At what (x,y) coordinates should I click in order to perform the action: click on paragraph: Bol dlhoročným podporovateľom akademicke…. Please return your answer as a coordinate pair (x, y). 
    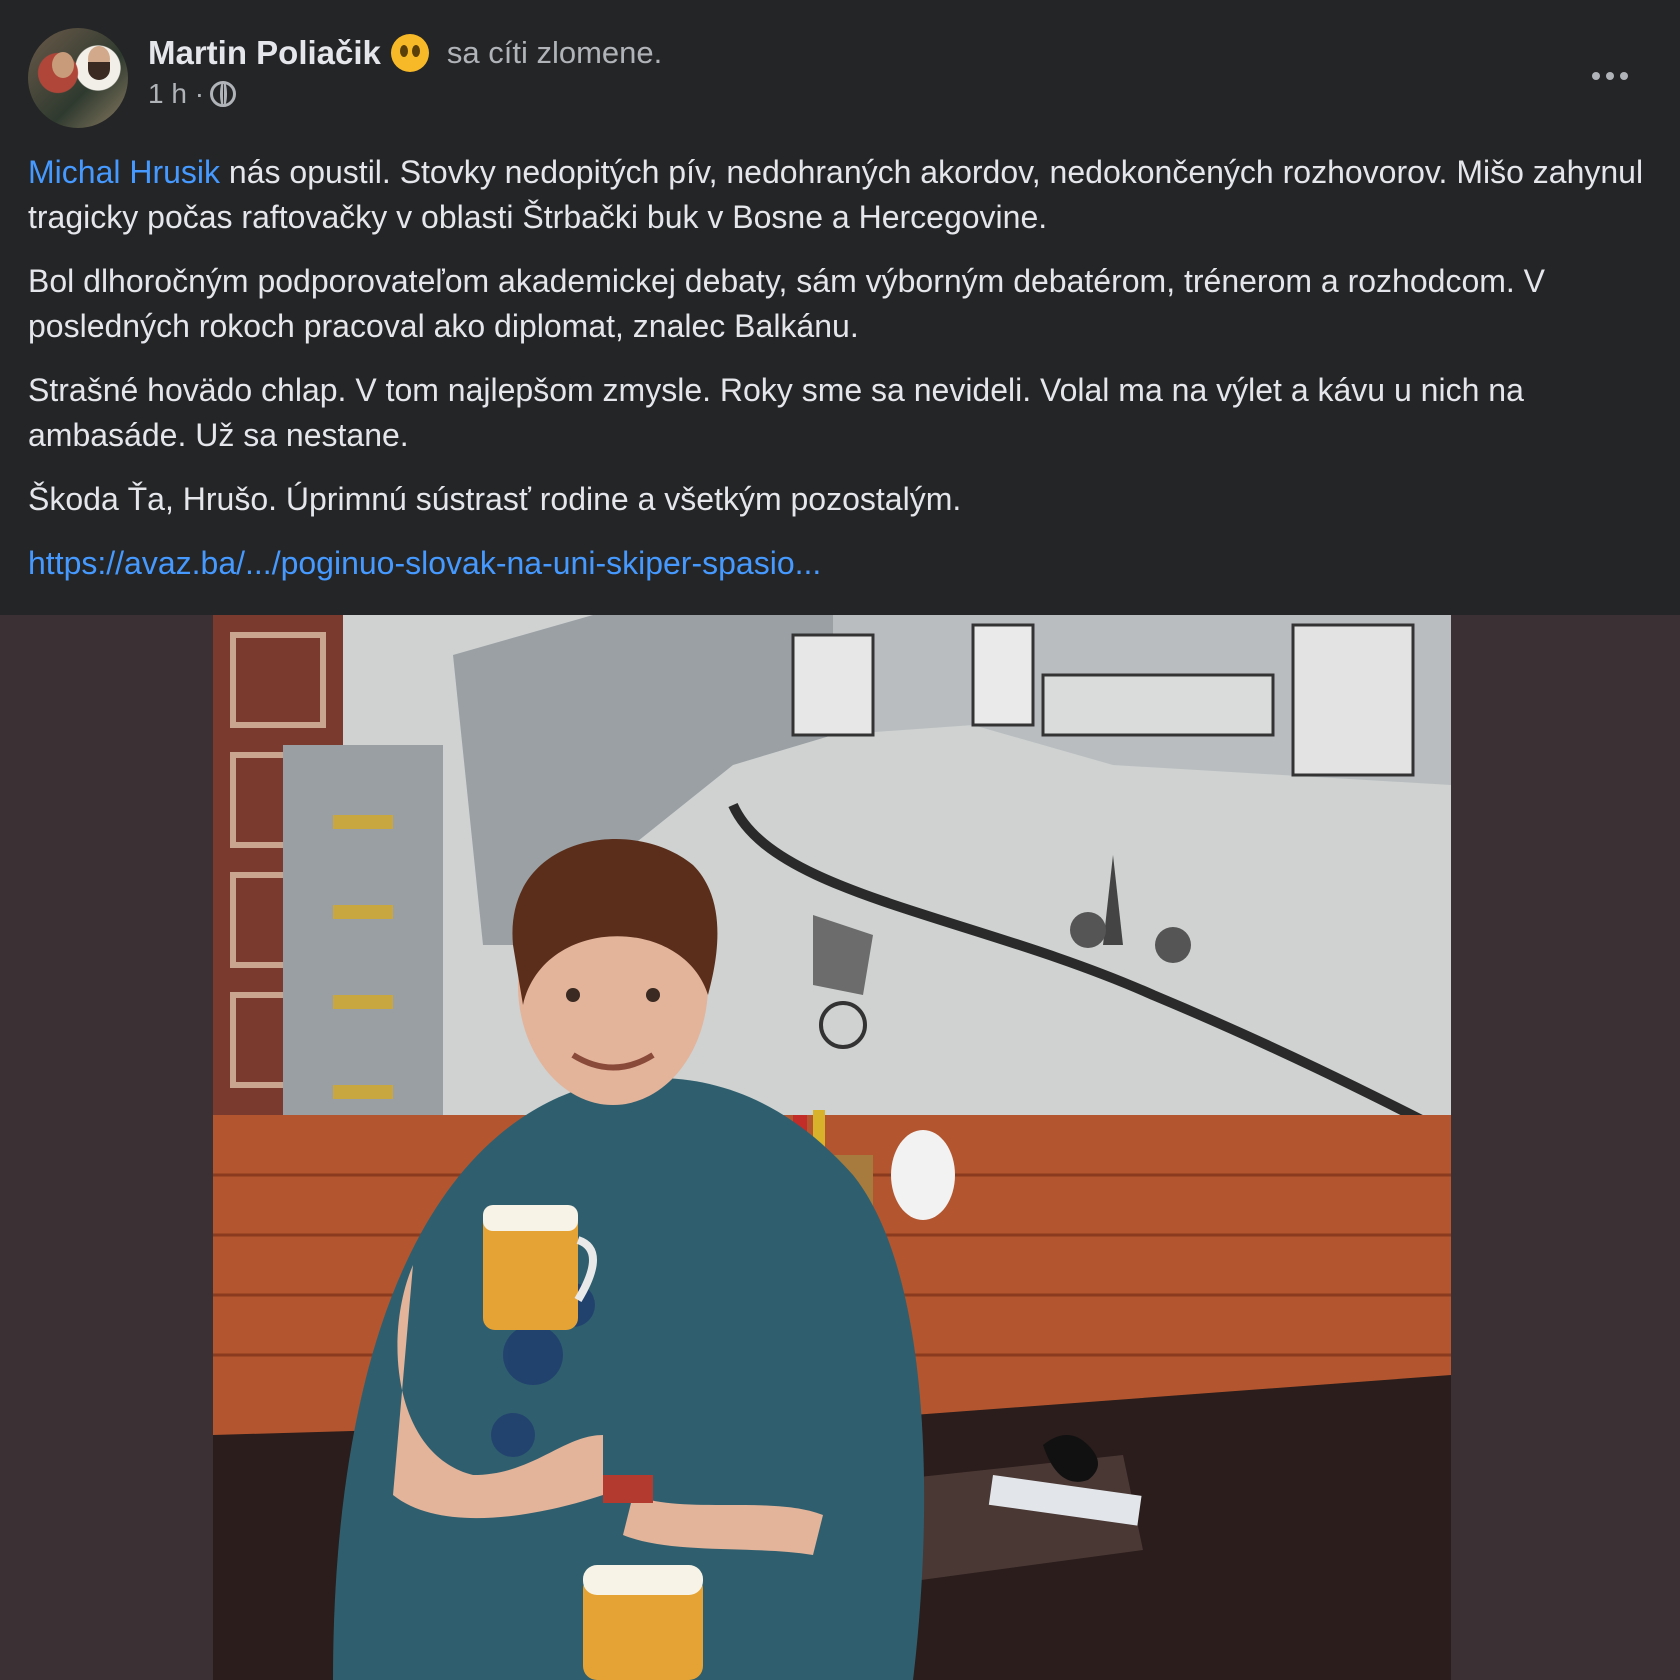
    Looking at the image, I should click on (787, 303).